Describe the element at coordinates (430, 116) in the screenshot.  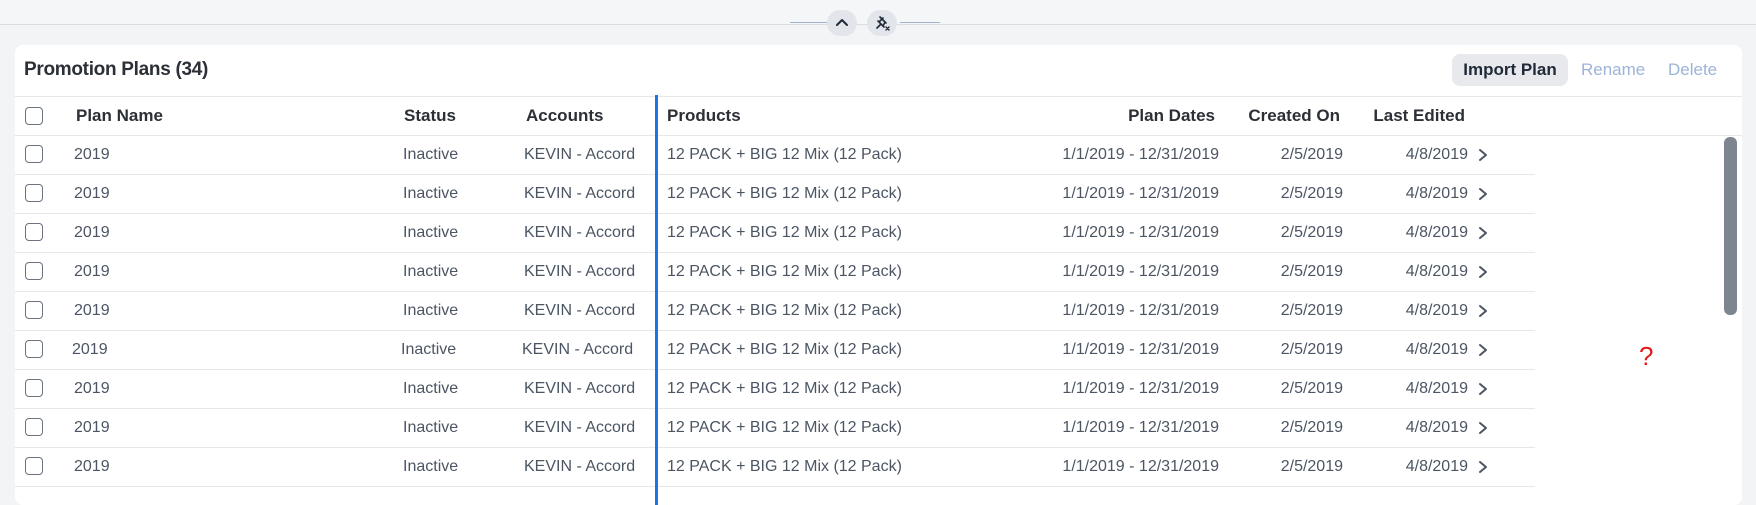
I see `column-header-status: Status` at that location.